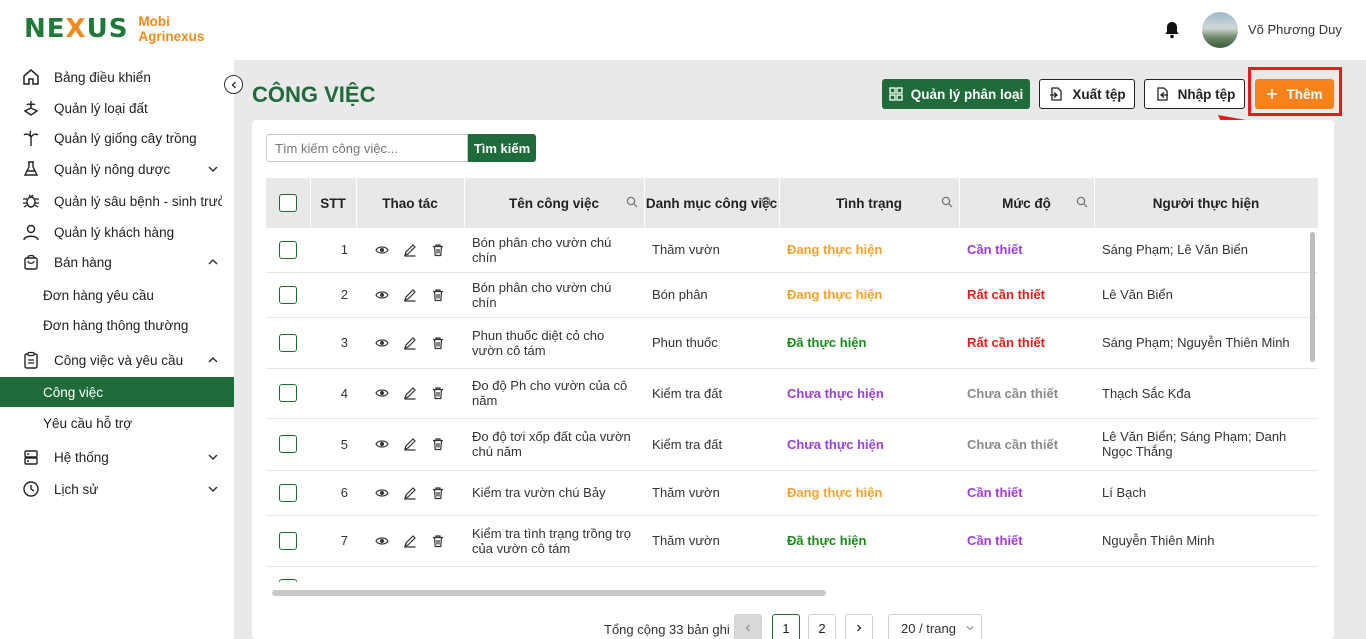  I want to click on sidebar-item-plants: Quản lý giống cây trồng, so click(117, 138).